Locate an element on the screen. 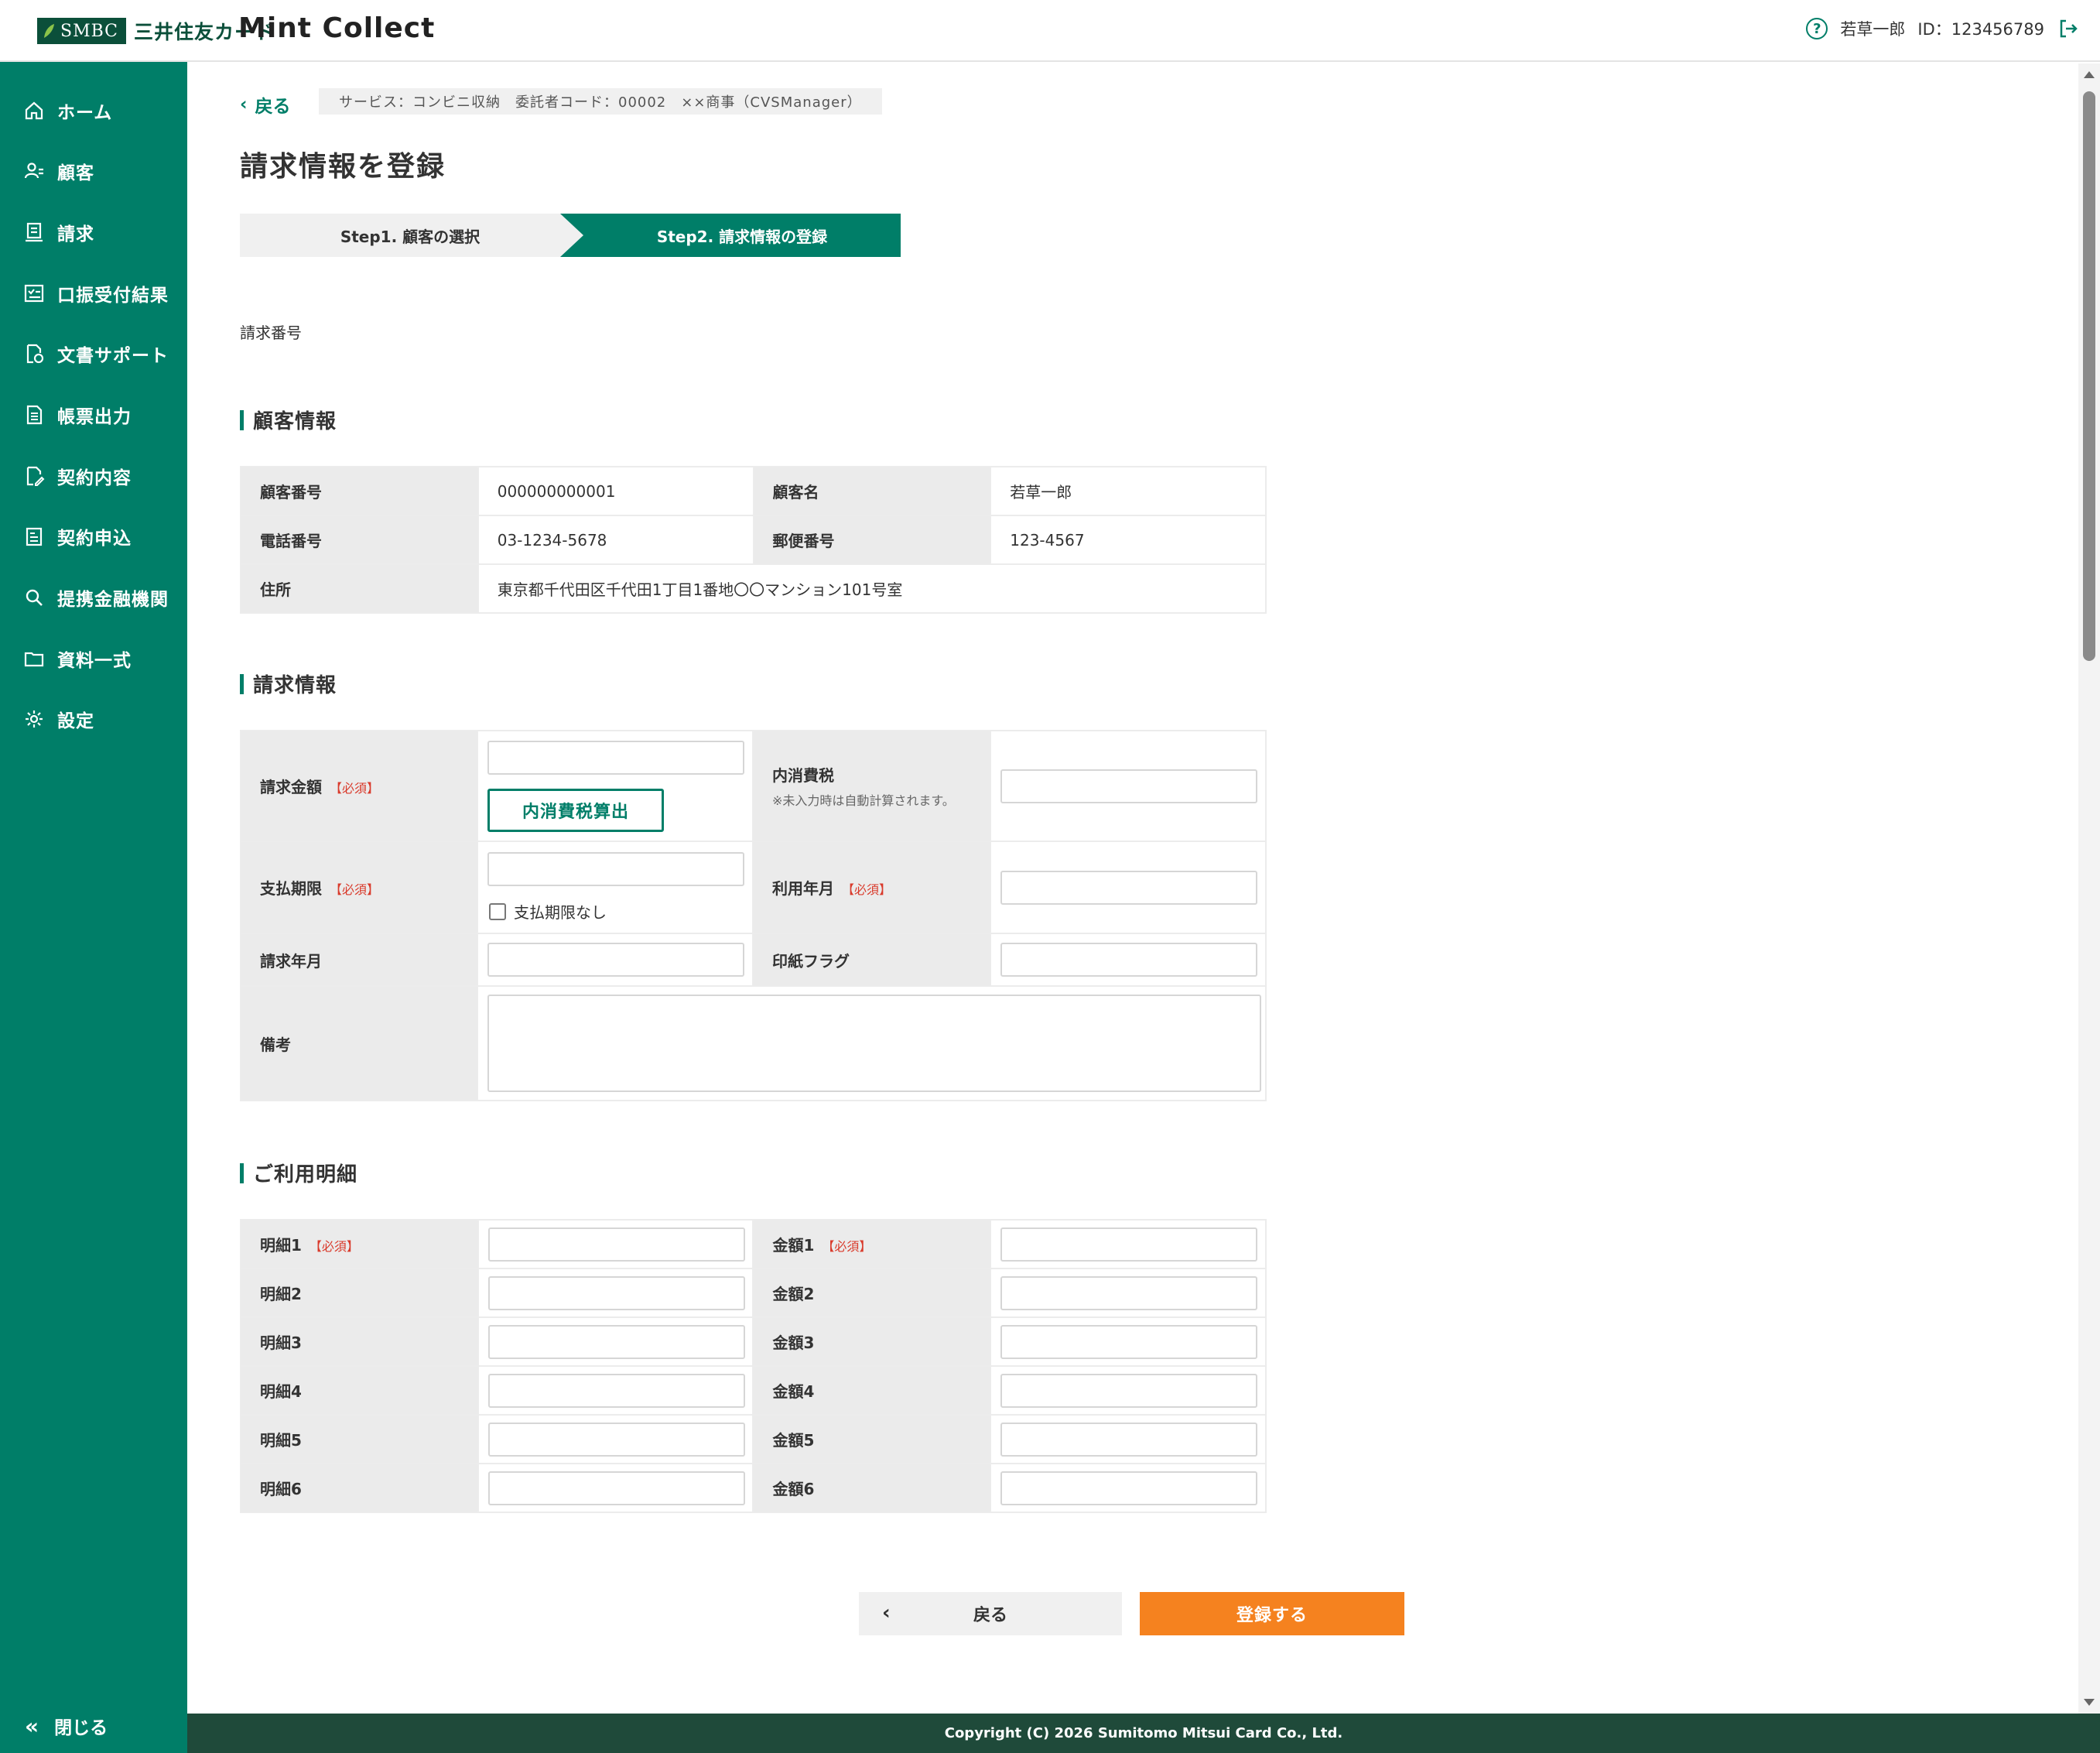 The image size is (2100, 1753). gear-icon is located at coordinates (34, 719).